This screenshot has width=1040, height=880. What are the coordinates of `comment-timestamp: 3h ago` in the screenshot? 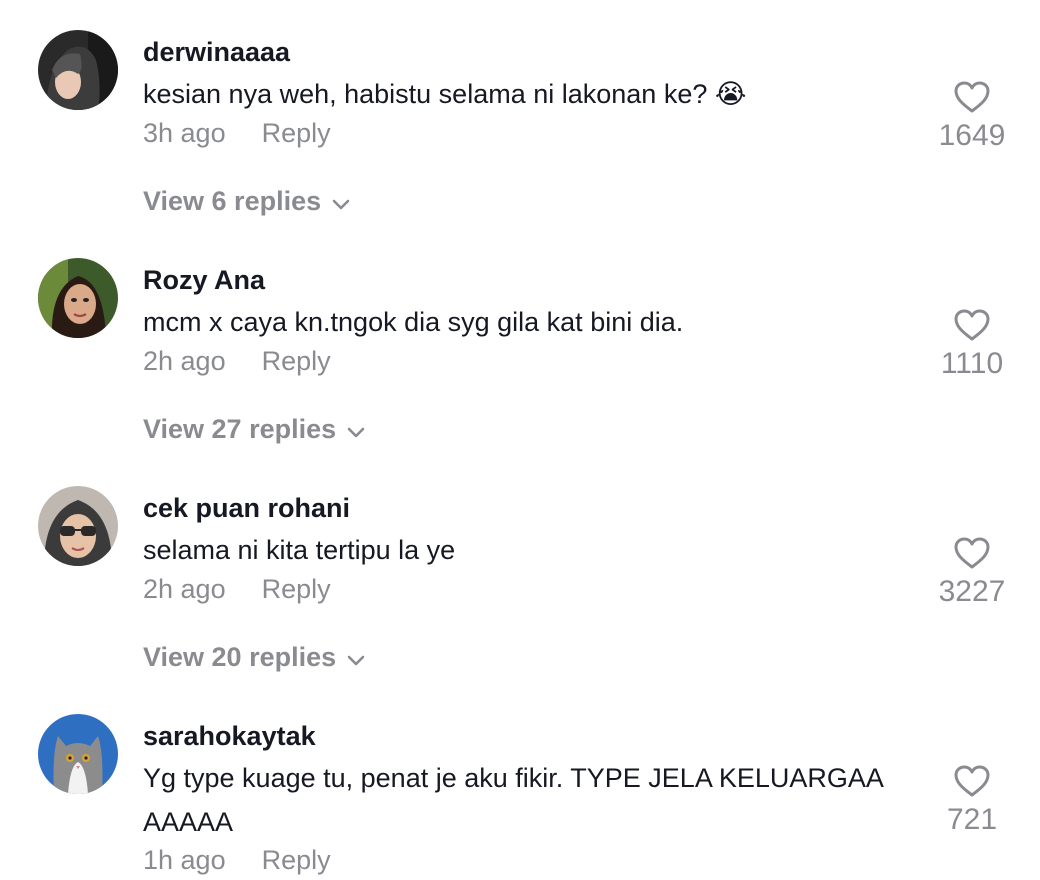 It's located at (184, 133).